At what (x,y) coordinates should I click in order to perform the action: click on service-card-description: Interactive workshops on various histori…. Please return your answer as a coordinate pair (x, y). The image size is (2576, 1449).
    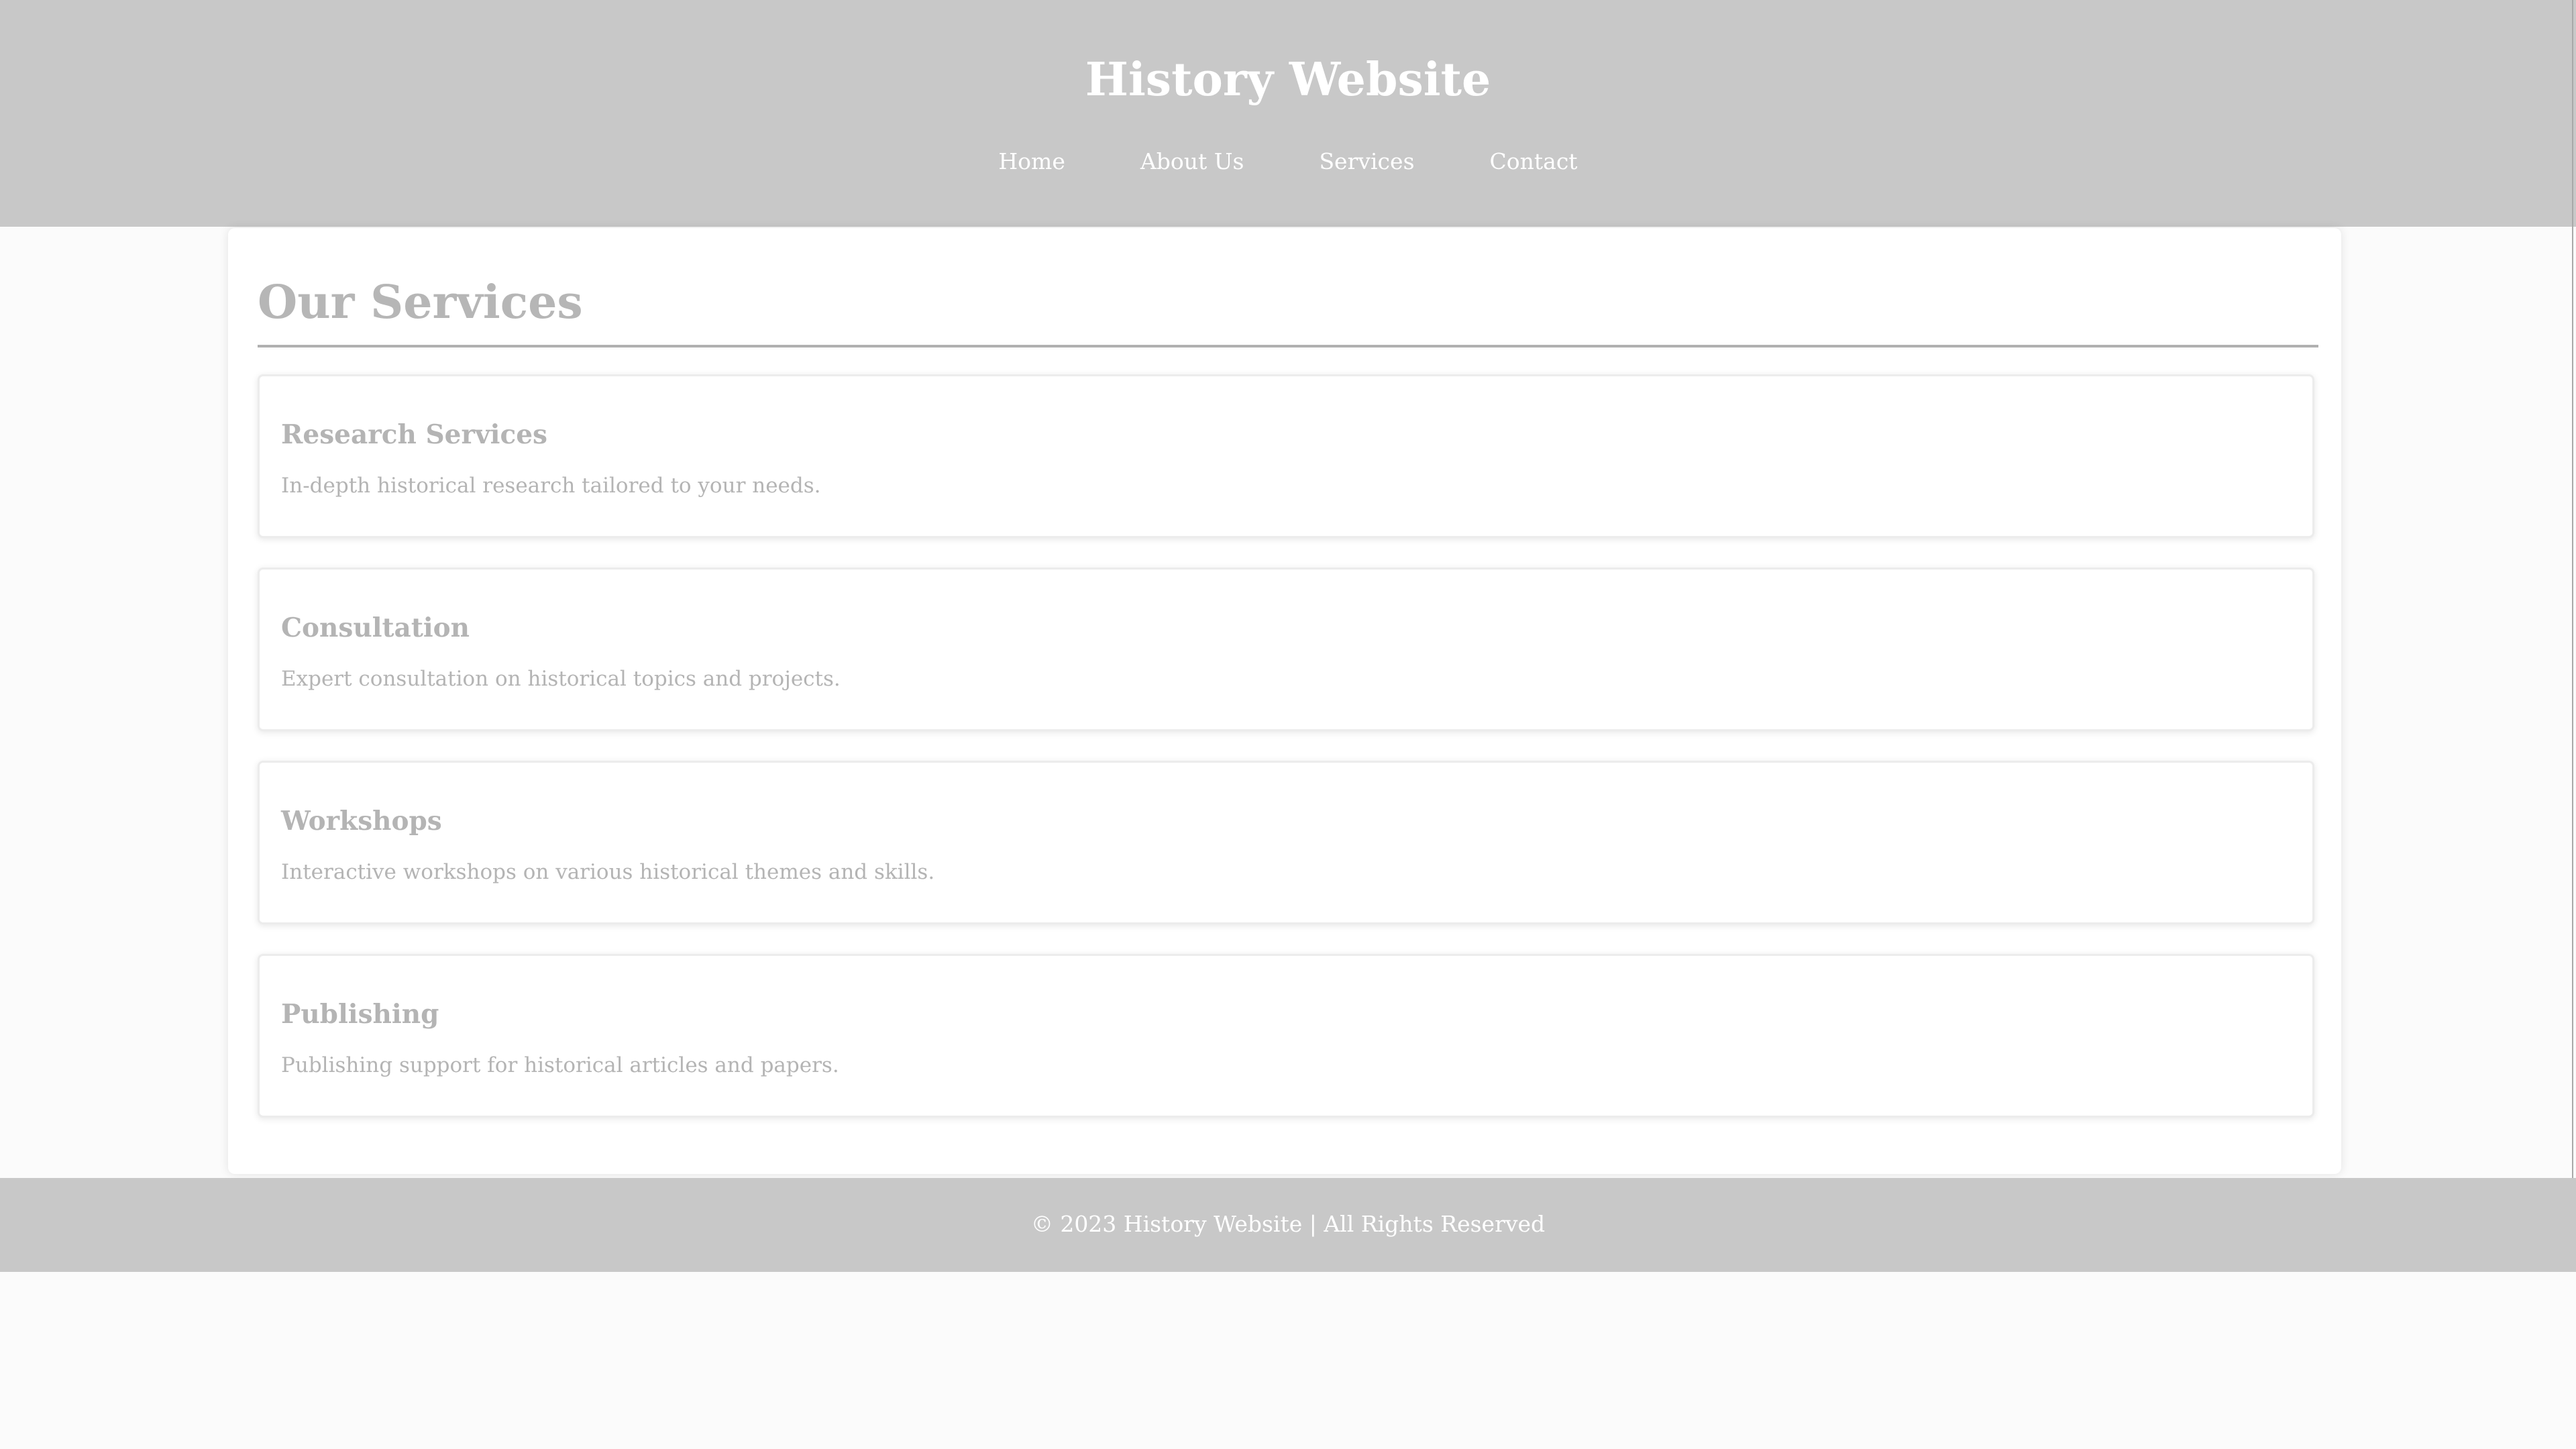
    Looking at the image, I should click on (608, 872).